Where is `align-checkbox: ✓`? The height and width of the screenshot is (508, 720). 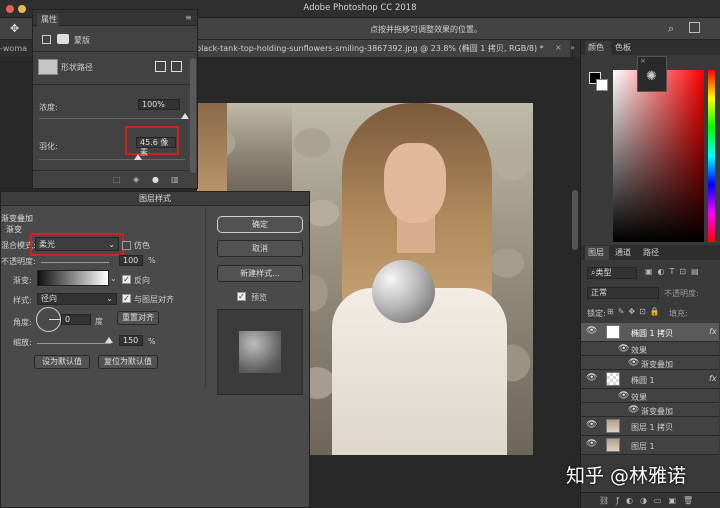
align-checkbox: ✓ is located at coordinates (126, 298).